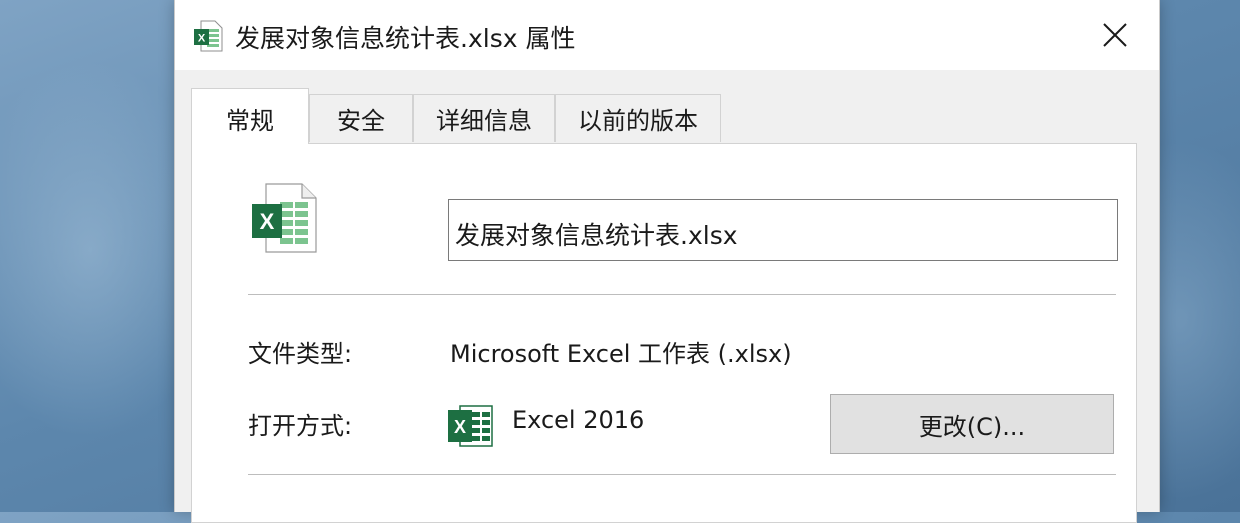 The width and height of the screenshot is (1240, 523). What do you see at coordinates (578, 420) in the screenshot?
I see `open-with-value: Excel 2016` at bounding box center [578, 420].